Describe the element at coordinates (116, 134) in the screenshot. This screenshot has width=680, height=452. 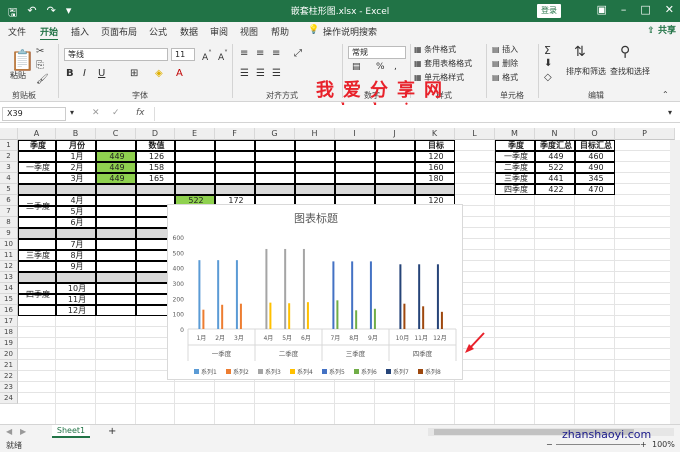
I see `column-header: C` at that location.